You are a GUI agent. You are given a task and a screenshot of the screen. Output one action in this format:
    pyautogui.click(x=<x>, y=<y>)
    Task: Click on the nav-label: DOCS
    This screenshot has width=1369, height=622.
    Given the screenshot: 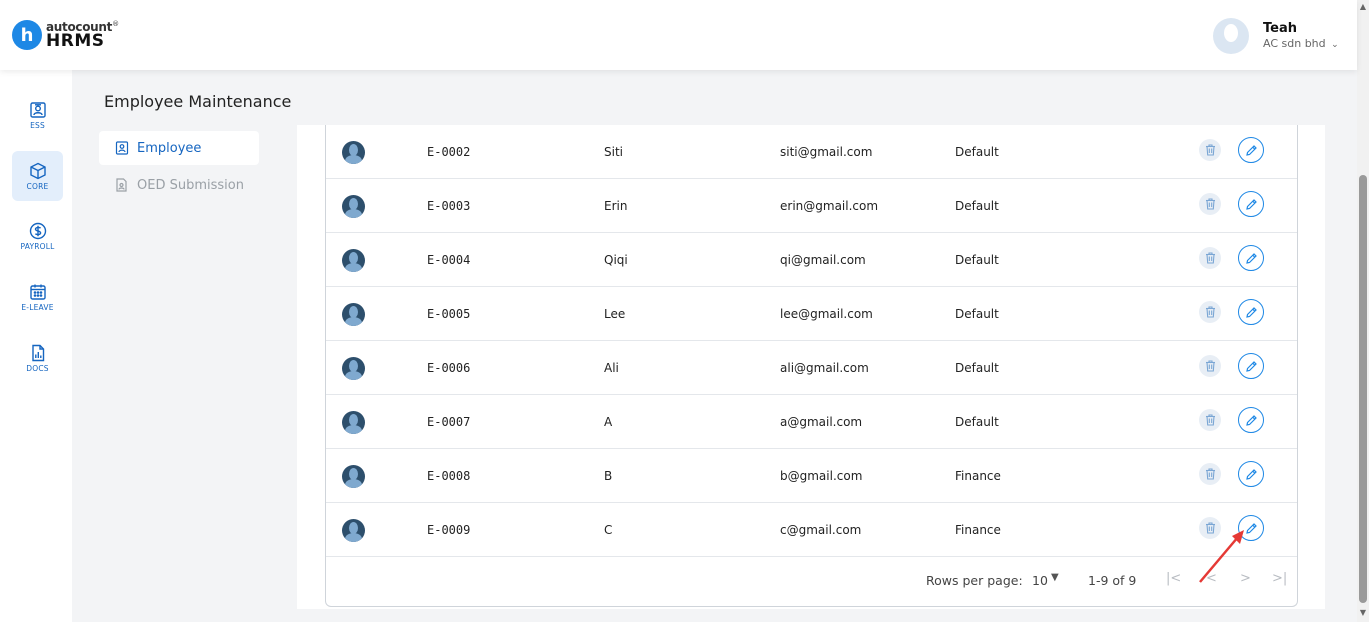 What is the action you would take?
    pyautogui.click(x=37, y=368)
    